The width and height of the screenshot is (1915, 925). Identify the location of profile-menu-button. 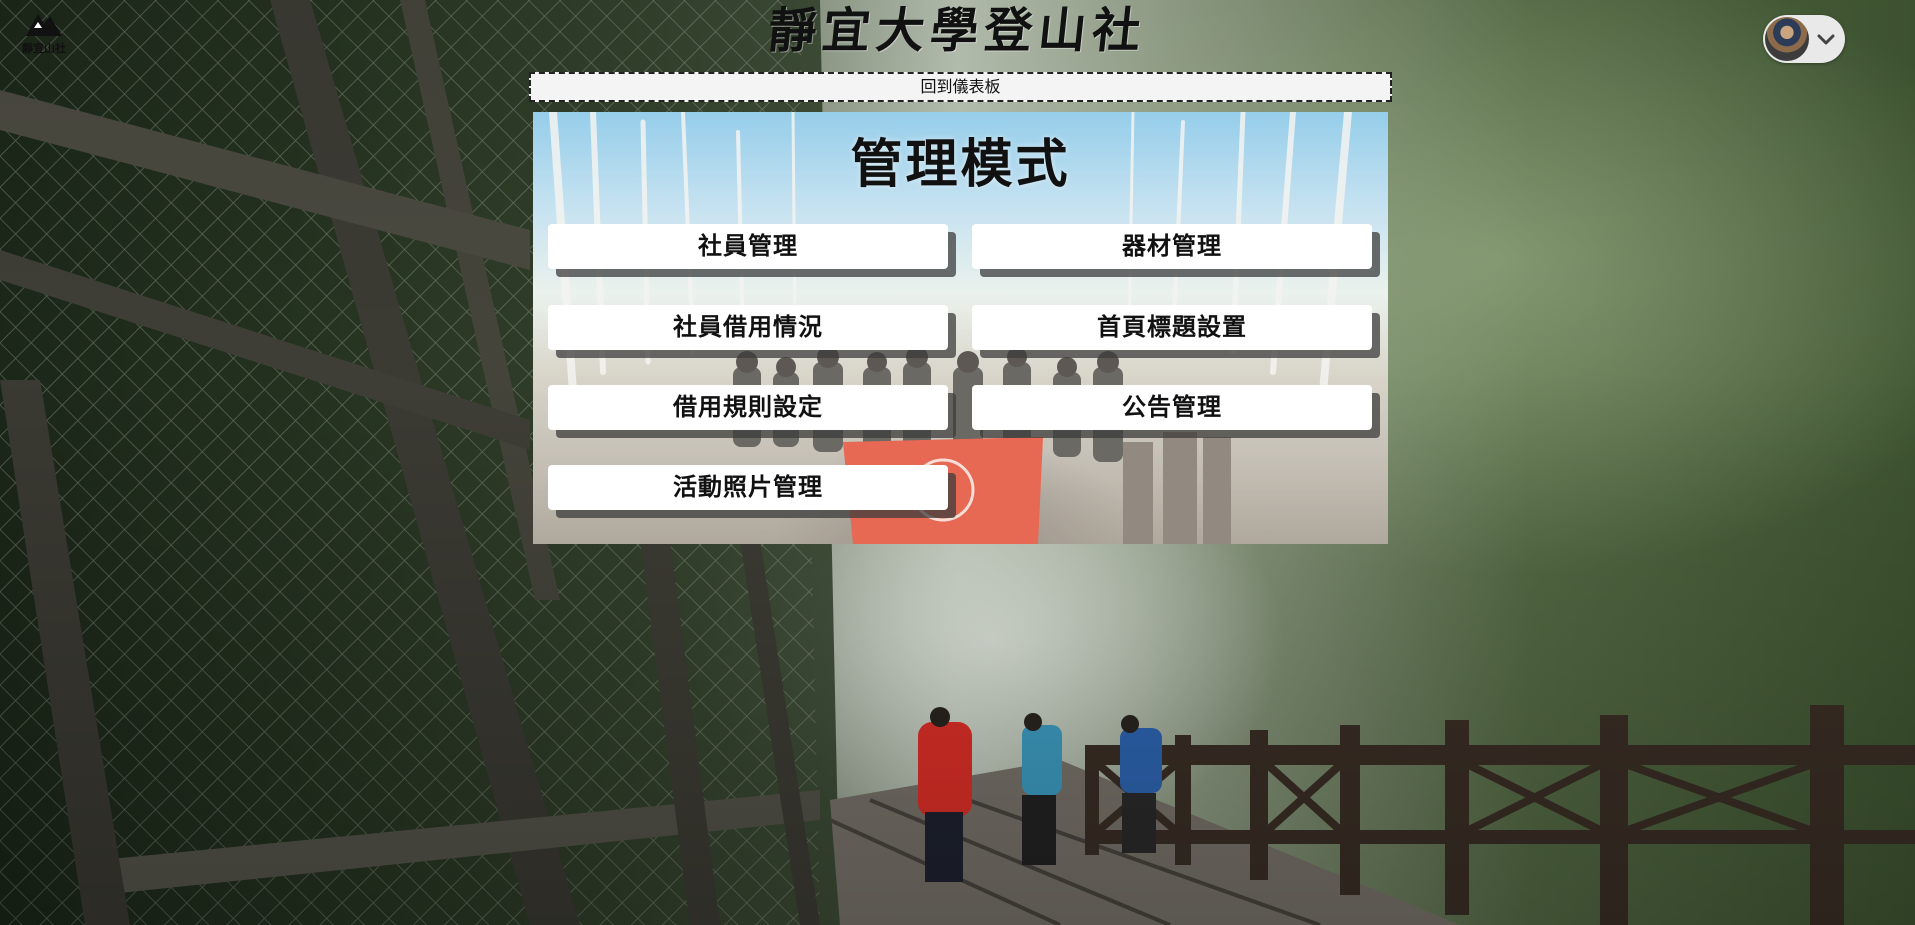
(1804, 39).